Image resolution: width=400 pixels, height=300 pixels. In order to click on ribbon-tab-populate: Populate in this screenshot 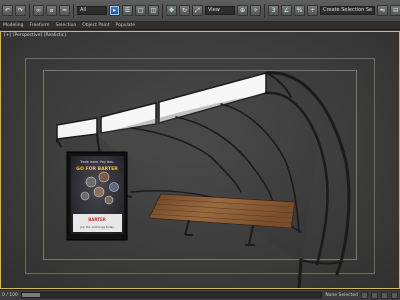, I will do `click(126, 25)`.